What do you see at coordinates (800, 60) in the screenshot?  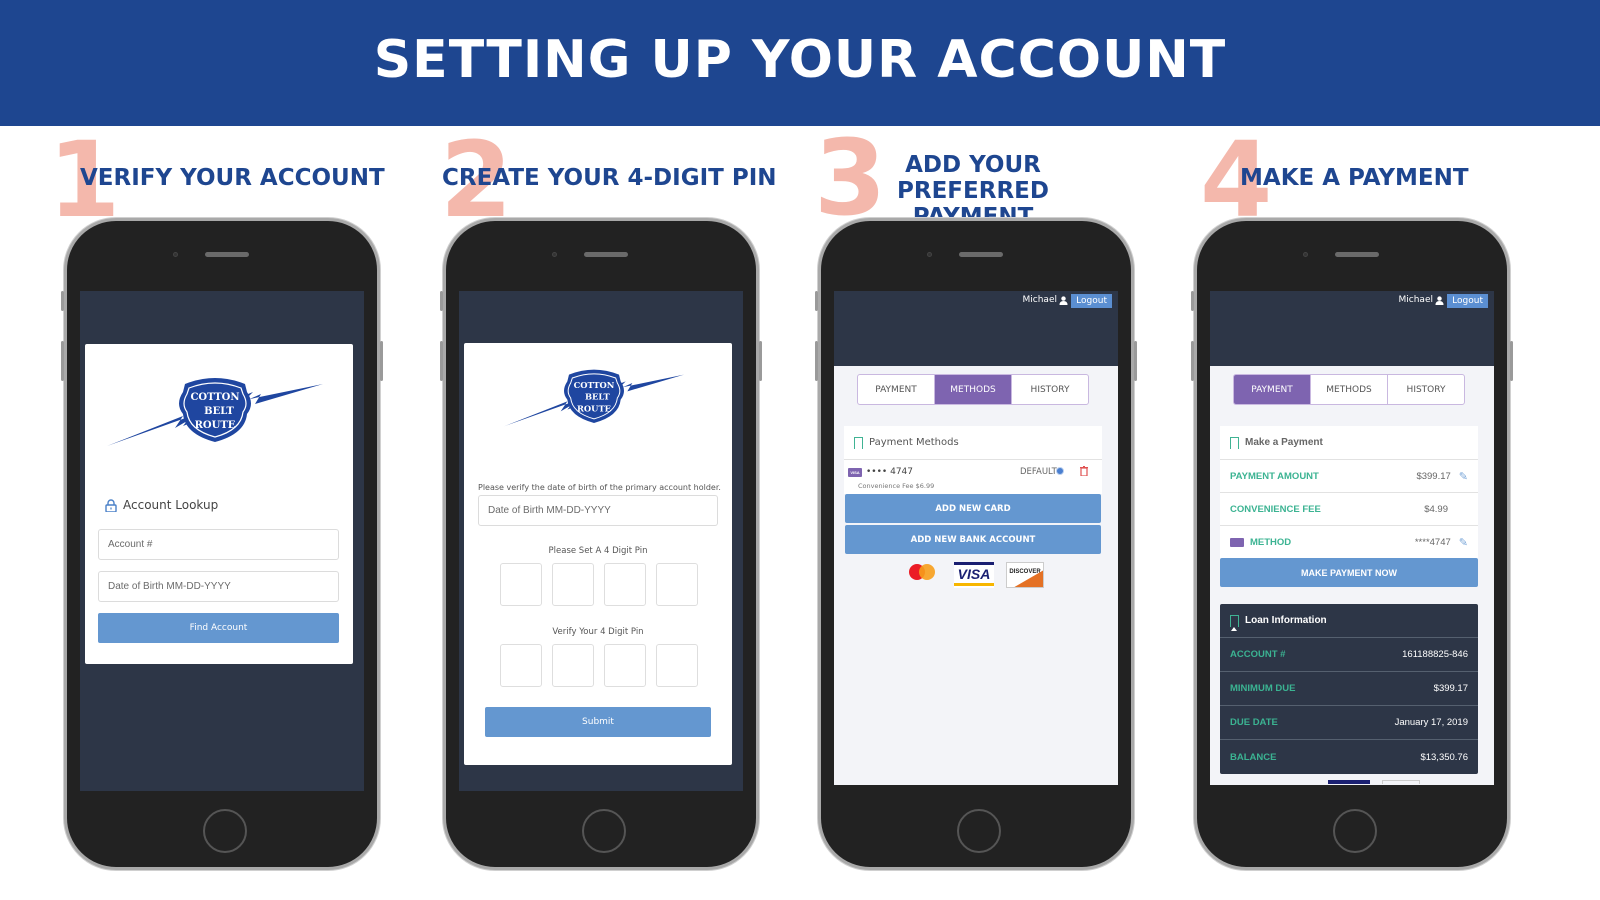 I see `page-title: SETTING UP YOUR ACCOUNT` at bounding box center [800, 60].